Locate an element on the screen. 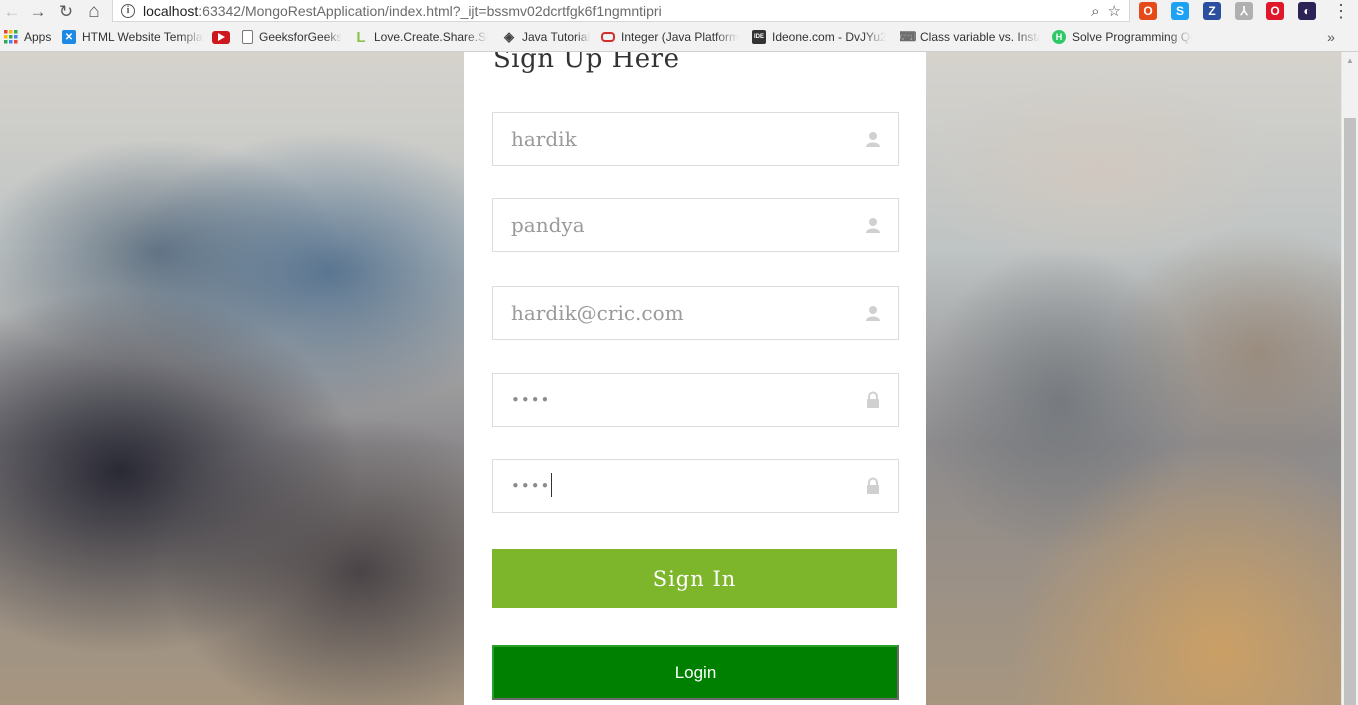 The height and width of the screenshot is (705, 1358). reload-icon: ↻ is located at coordinates (66, 11).